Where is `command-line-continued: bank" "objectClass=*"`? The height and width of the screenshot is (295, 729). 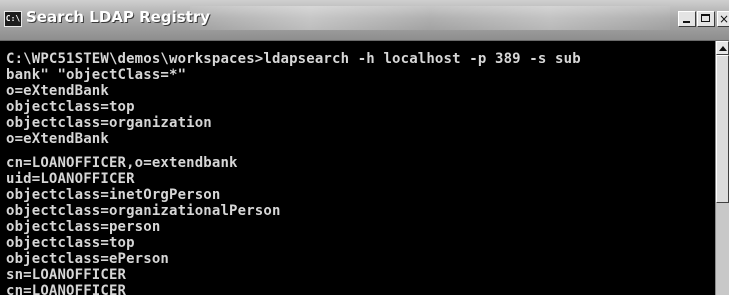
command-line-continued: bank" "objectClass=*" is located at coordinates (96, 75).